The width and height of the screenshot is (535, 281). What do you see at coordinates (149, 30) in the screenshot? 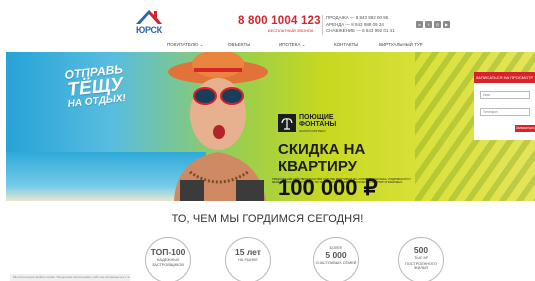
I see `logo-text: ЮРСК` at bounding box center [149, 30].